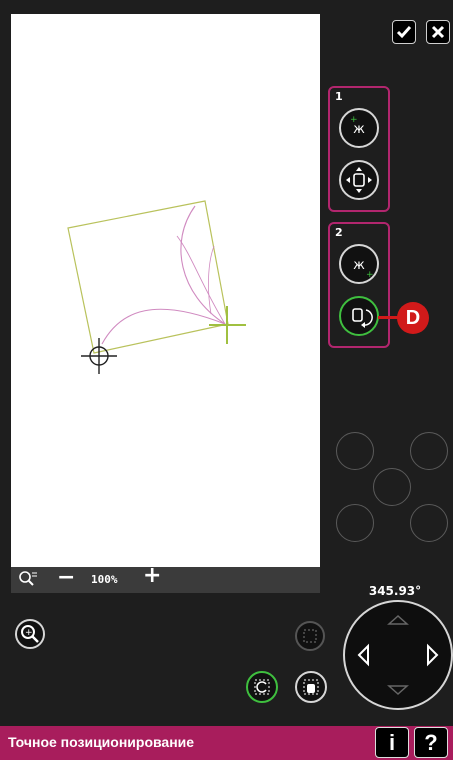 The width and height of the screenshot is (453, 760). I want to click on zoom-to-design-button, so click(310, 636).